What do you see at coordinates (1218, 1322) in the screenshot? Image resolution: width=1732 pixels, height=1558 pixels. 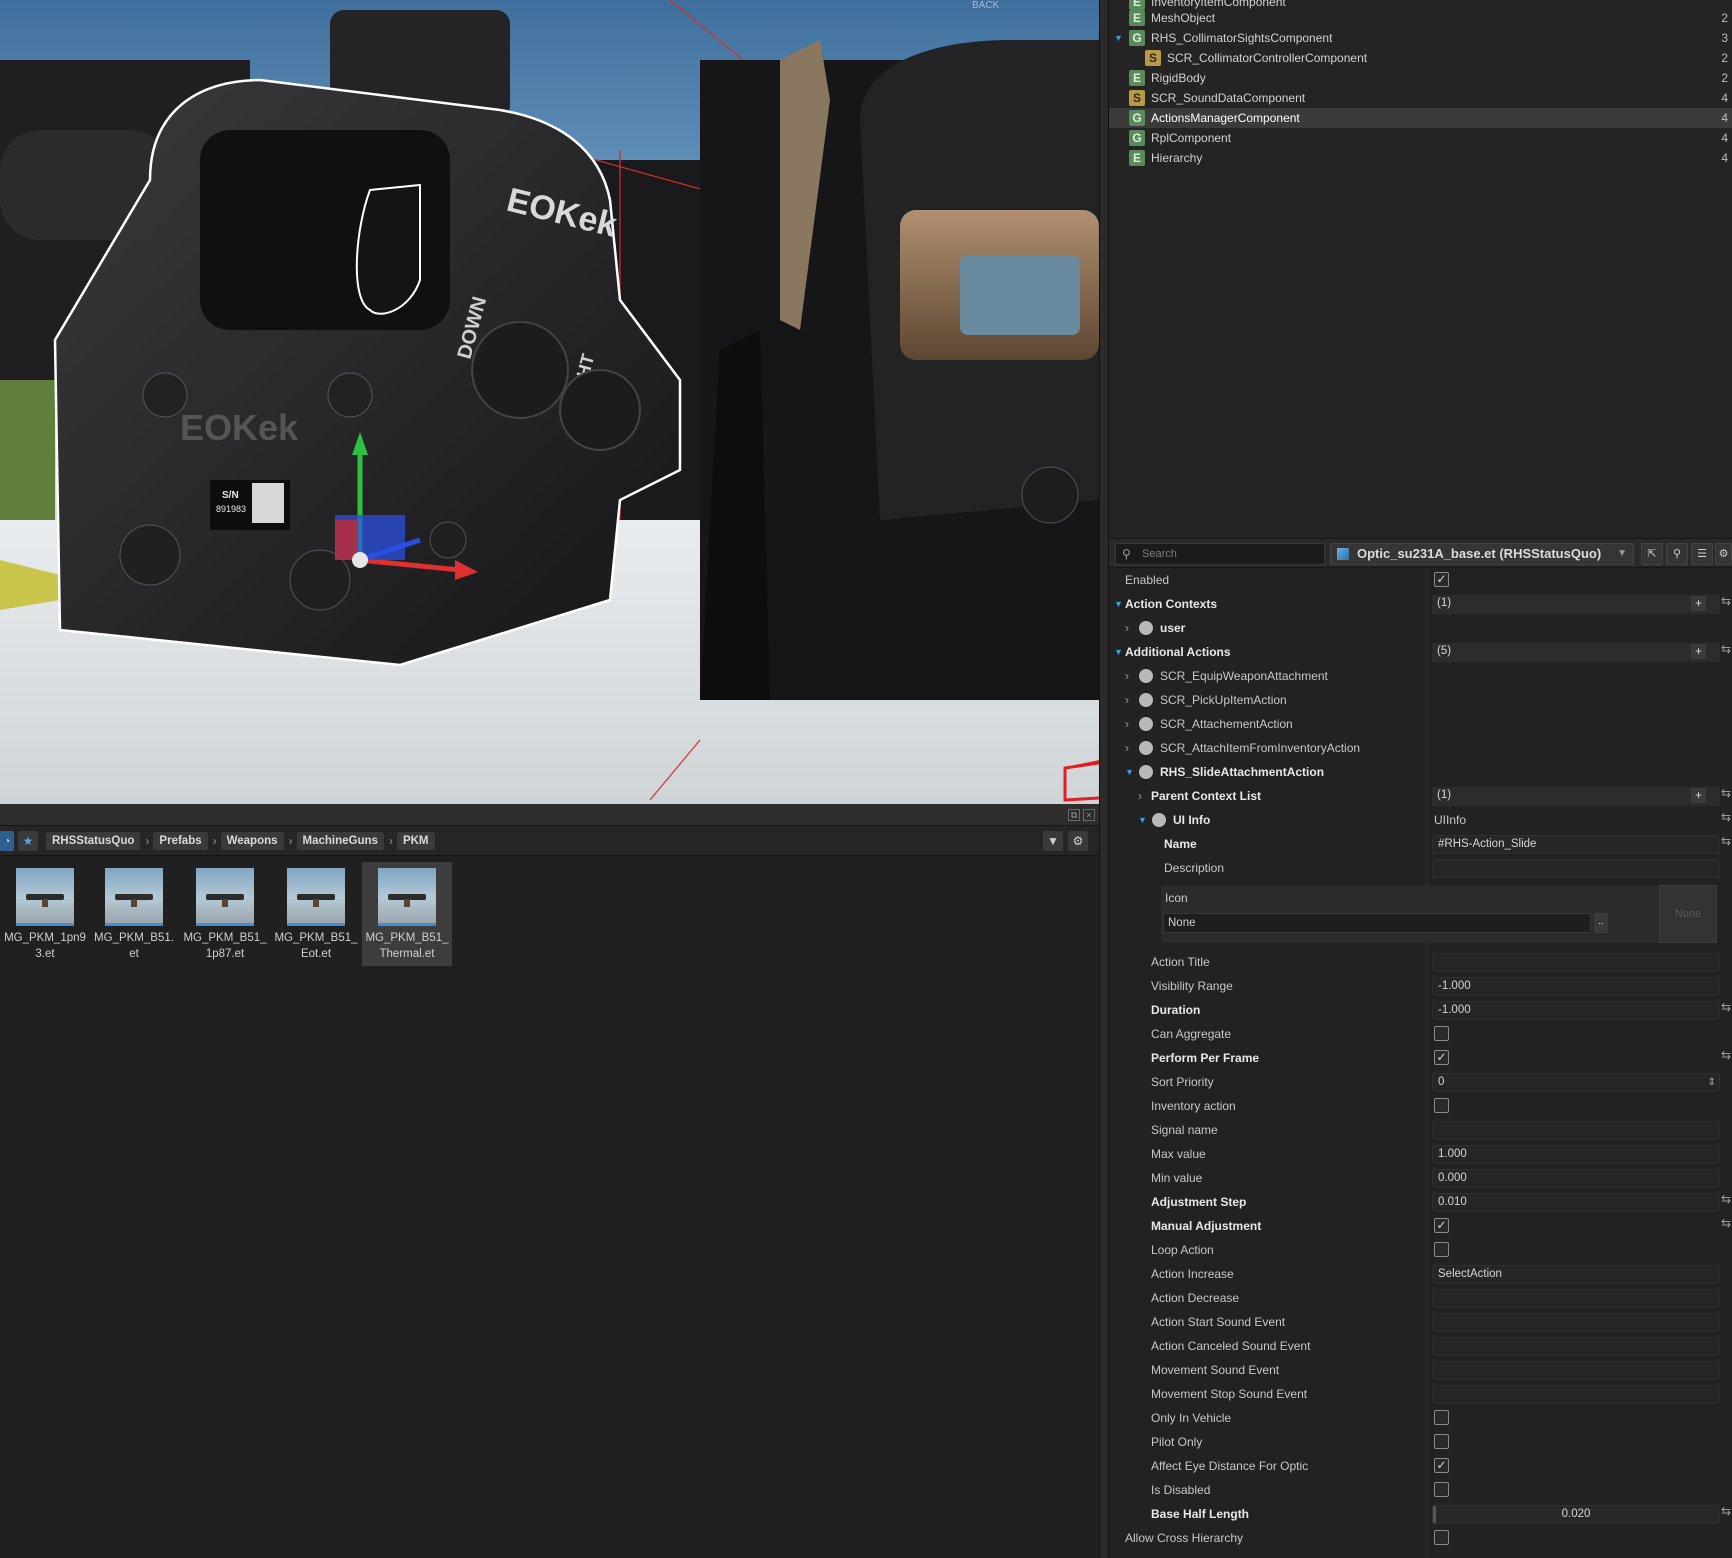 I see `prop-label: Action Start Sound Event` at bounding box center [1218, 1322].